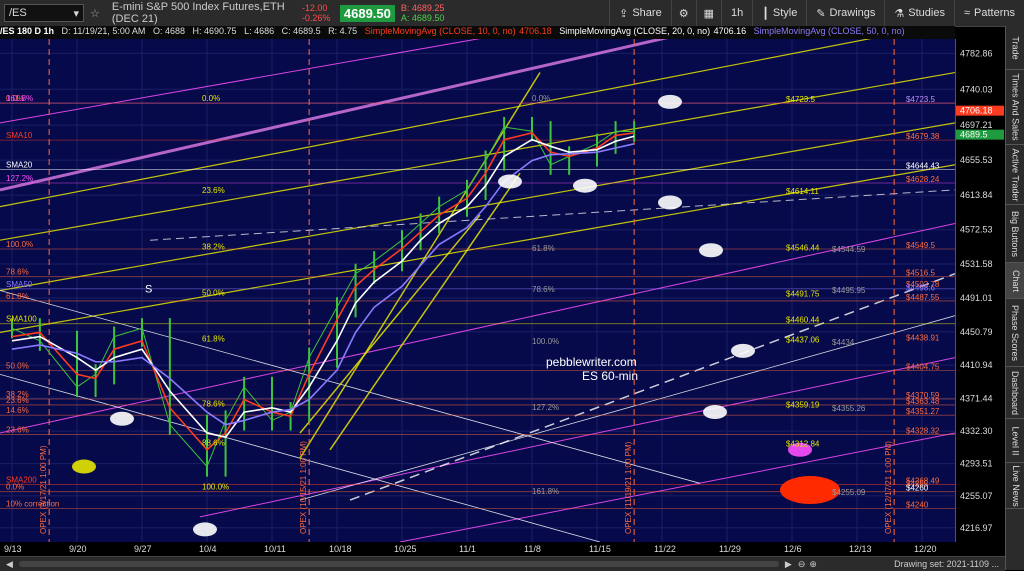  I want to click on zoom-in-icon: ⊕, so click(813, 564).